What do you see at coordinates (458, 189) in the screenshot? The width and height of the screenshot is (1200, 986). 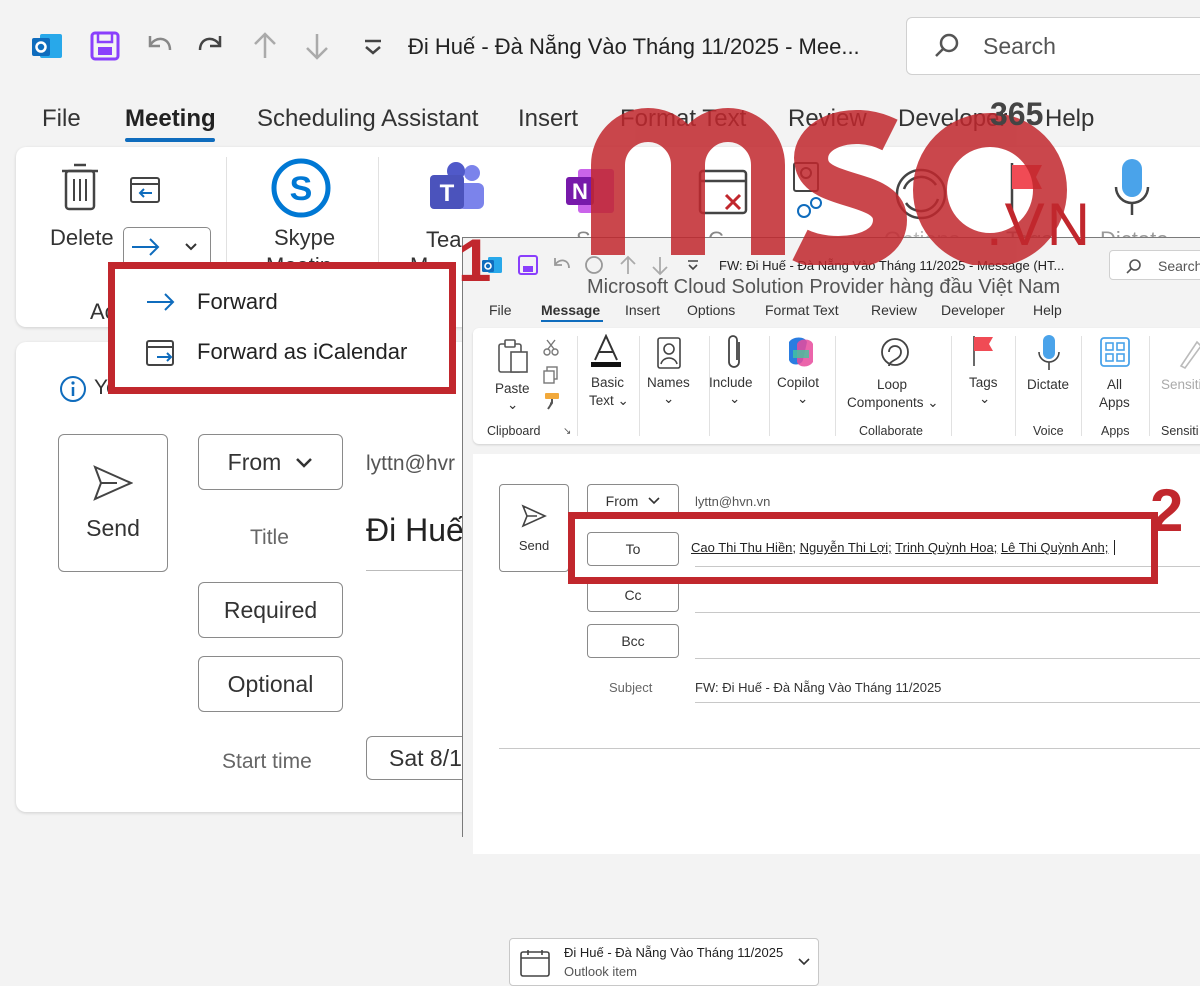 I see `teams-icon: T` at bounding box center [458, 189].